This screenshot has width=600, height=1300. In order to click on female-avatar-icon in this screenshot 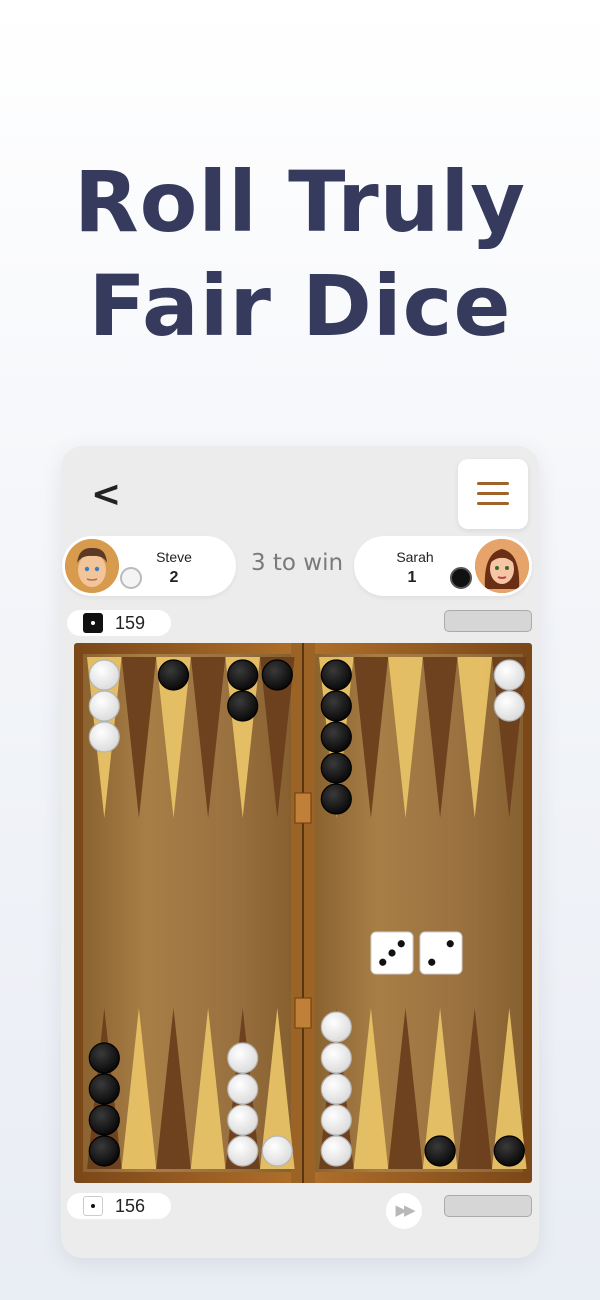, I will do `click(502, 566)`.